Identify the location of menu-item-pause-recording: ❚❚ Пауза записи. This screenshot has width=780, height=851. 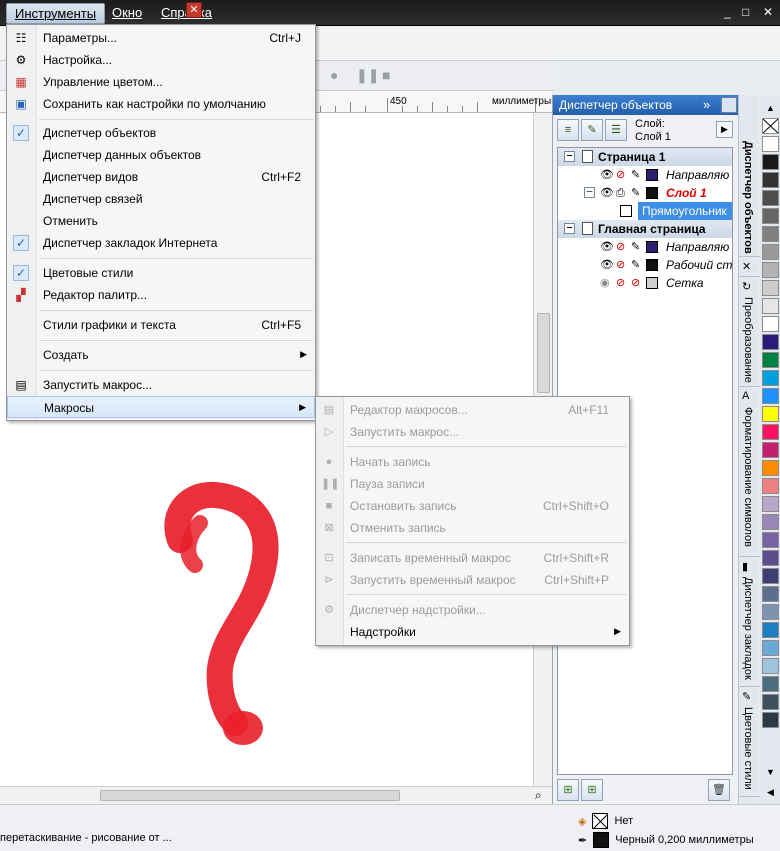
(472, 484).